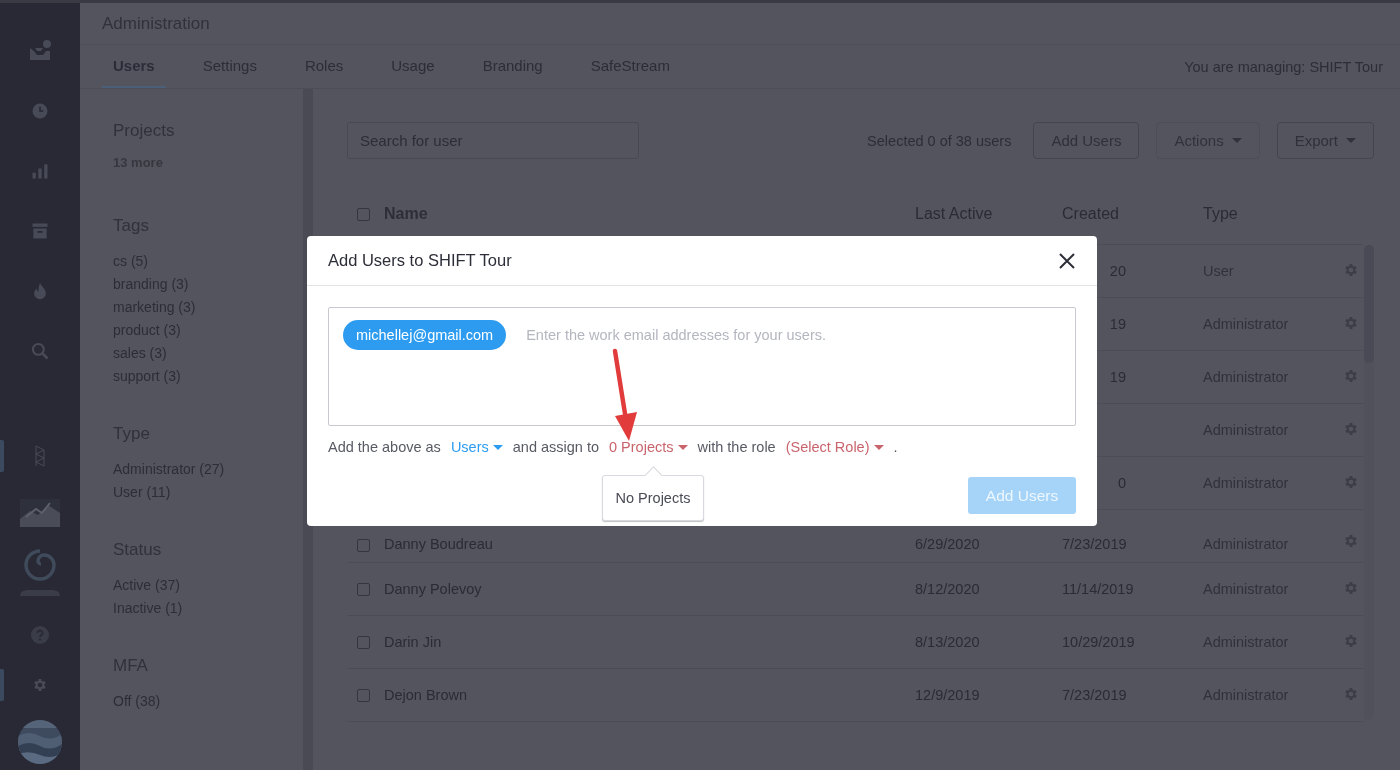 This screenshot has width=1400, height=770. What do you see at coordinates (653, 494) in the screenshot?
I see `popover: No Projects` at bounding box center [653, 494].